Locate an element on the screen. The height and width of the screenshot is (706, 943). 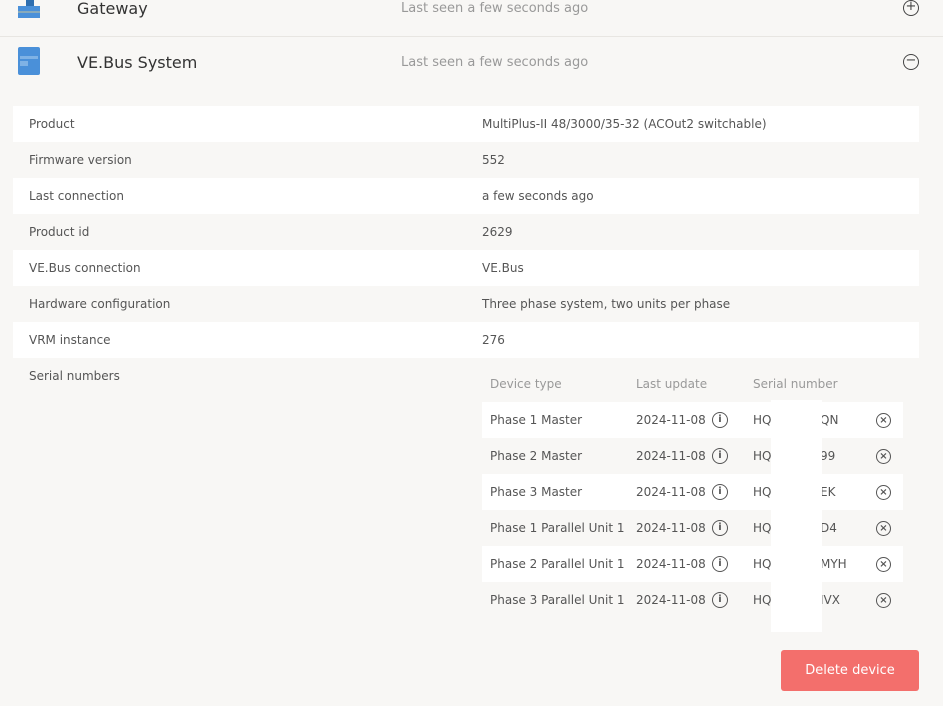
gateway-icon is located at coordinates (29, 9).